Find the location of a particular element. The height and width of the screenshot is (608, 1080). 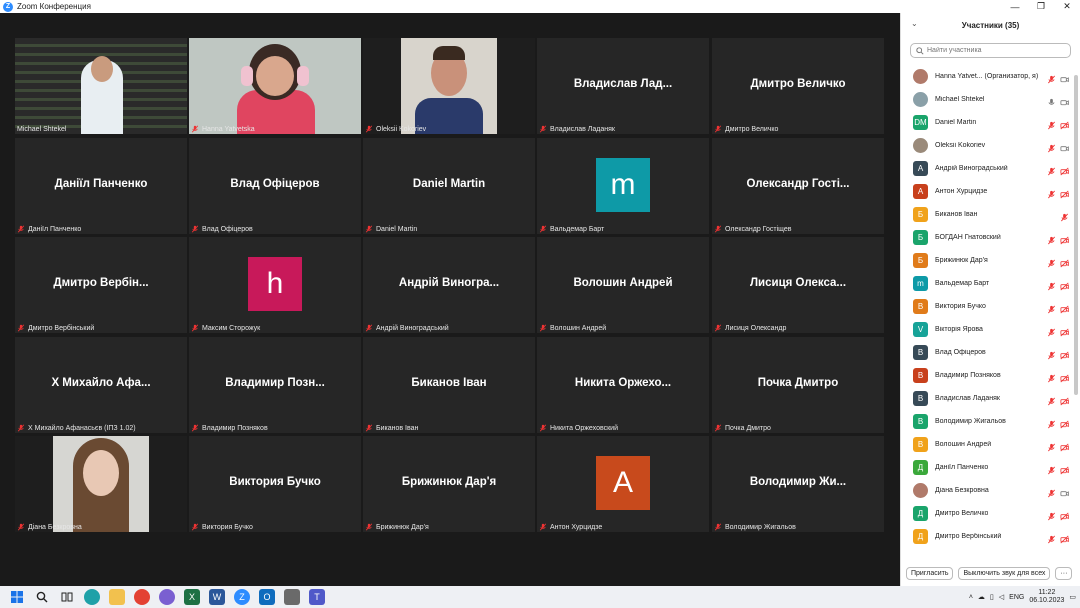

participant-name: Дмитро Вербінський is located at coordinates (968, 536).